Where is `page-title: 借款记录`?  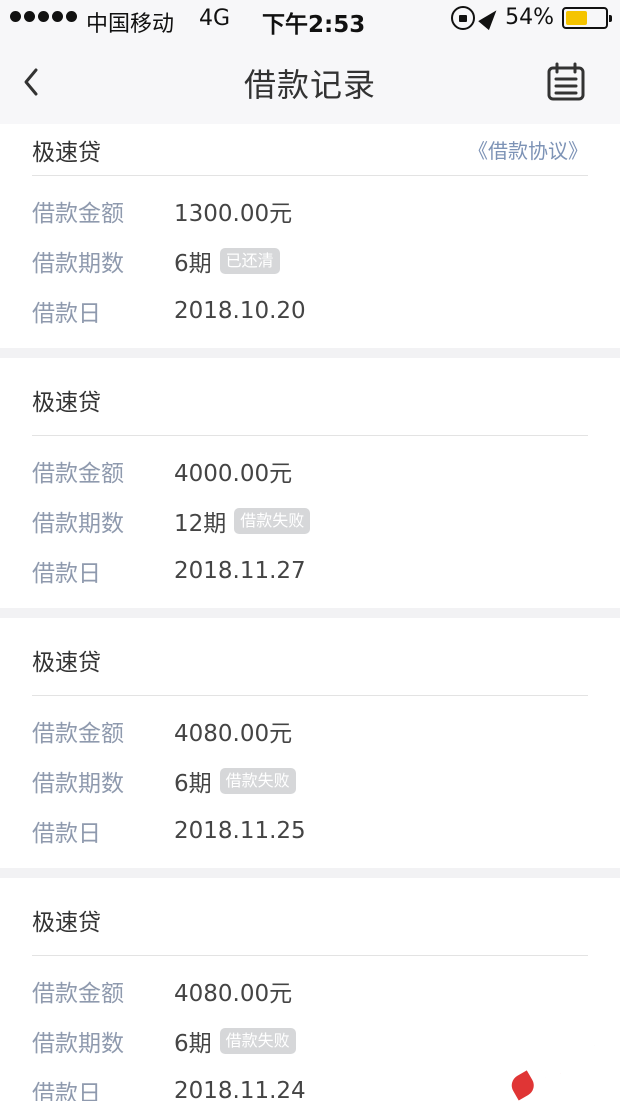
page-title: 借款记录 is located at coordinates (309, 85).